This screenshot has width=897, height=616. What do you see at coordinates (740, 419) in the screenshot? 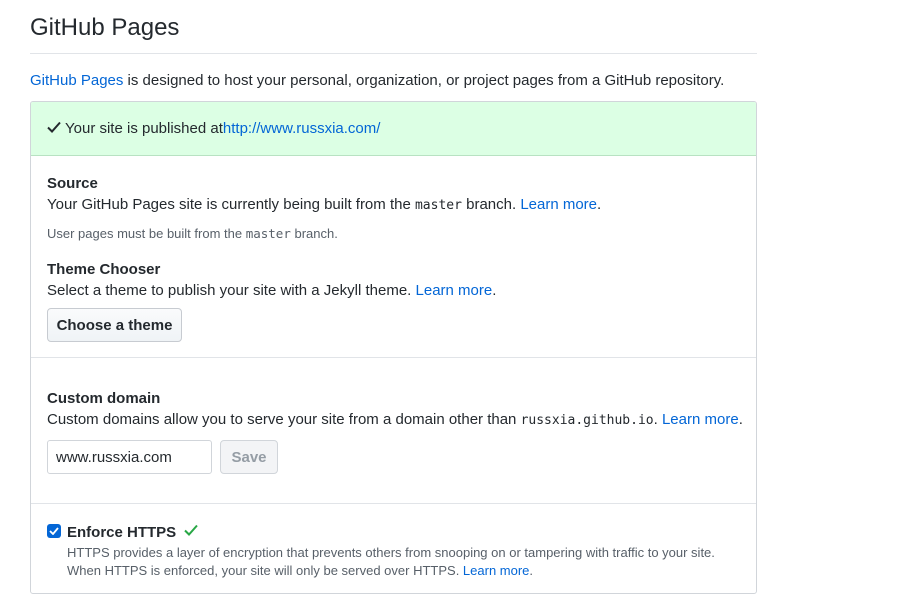
I see `domain-period: .` at bounding box center [740, 419].